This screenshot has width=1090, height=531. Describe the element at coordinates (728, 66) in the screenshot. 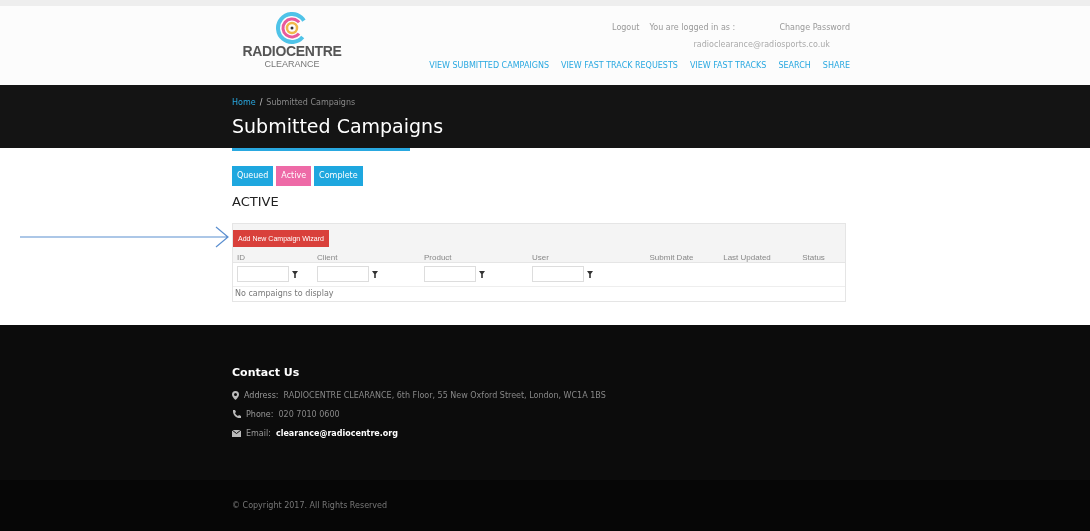

I see `nav-link: VIEW FAST TRACKS` at that location.